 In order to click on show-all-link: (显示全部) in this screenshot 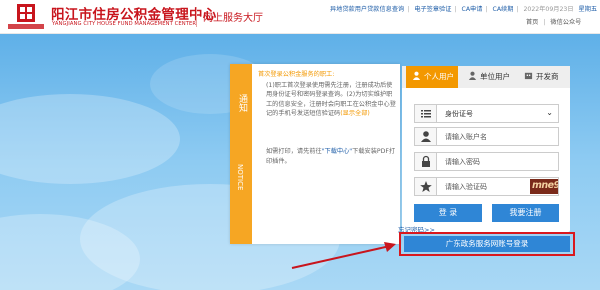, I will do `click(355, 113)`.